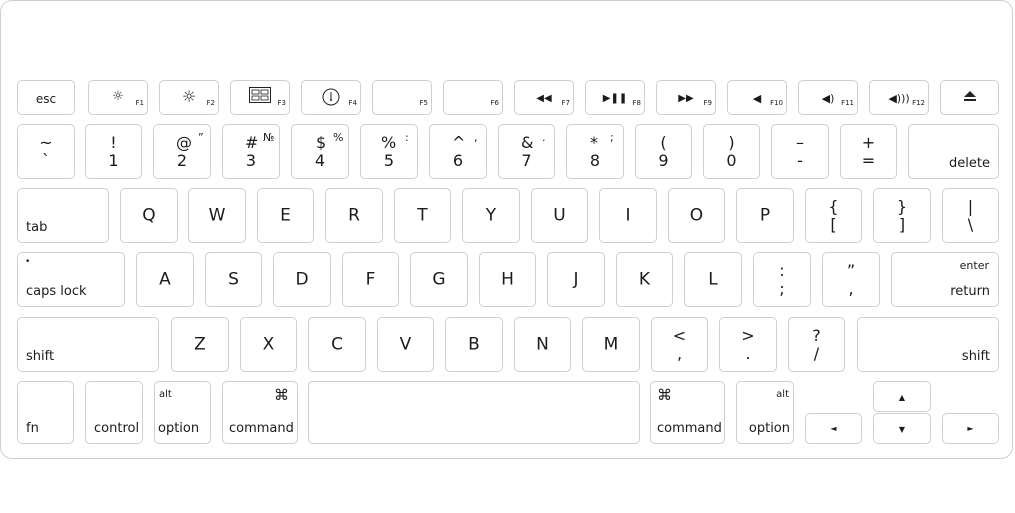  I want to click on key-y: Y, so click(491, 215).